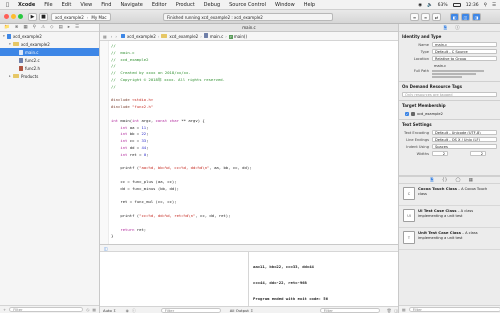  I want to click on menu-view: View, so click(86, 5).